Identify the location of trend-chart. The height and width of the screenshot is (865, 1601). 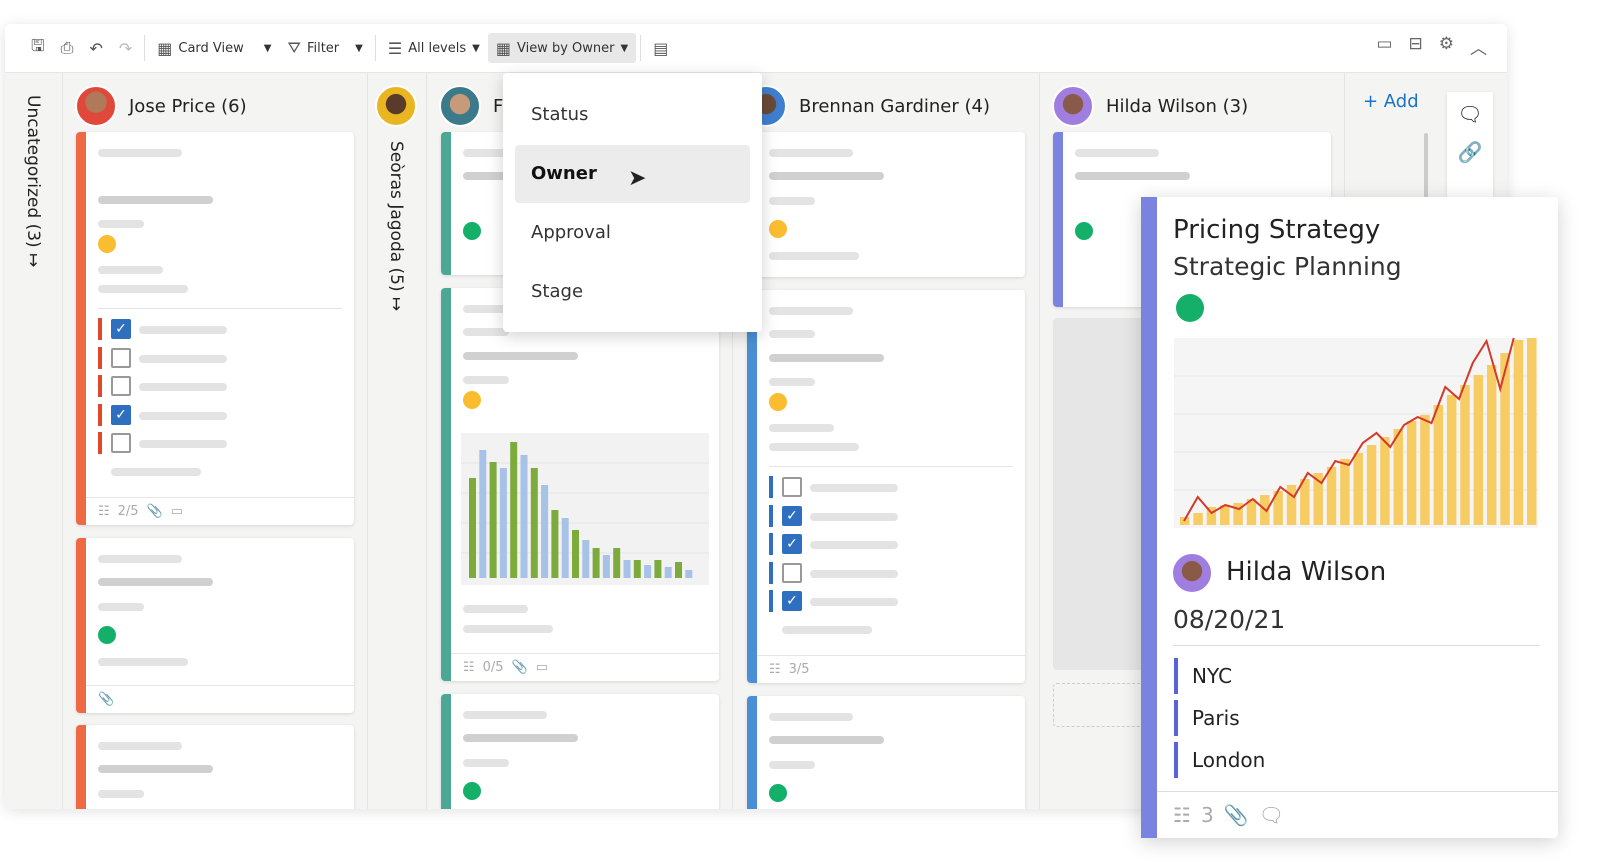
(1356, 433).